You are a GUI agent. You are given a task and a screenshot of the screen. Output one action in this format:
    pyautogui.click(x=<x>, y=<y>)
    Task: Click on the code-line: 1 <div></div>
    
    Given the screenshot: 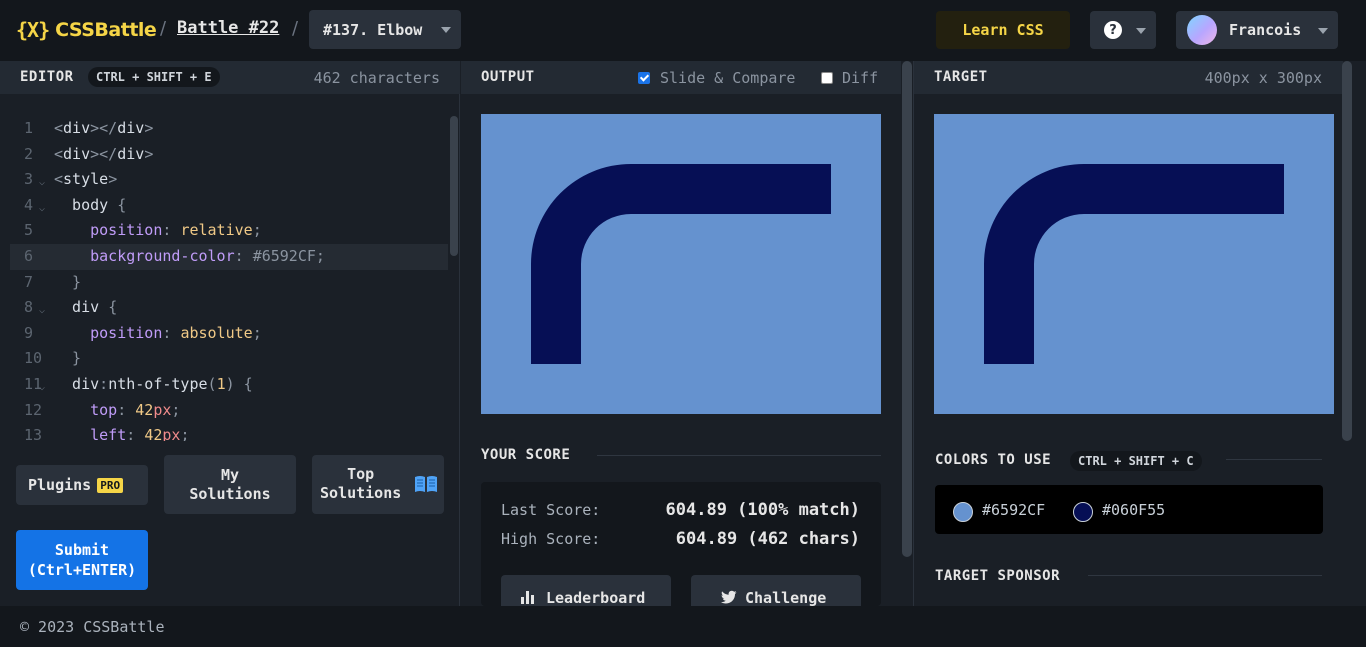 What is the action you would take?
    pyautogui.click(x=224, y=129)
    